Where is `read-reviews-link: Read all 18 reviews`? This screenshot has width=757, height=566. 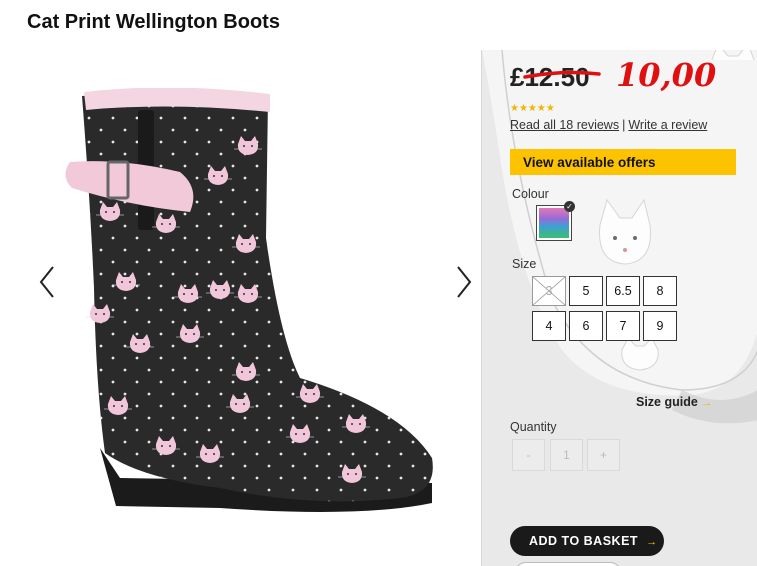 read-reviews-link: Read all 18 reviews is located at coordinates (564, 125).